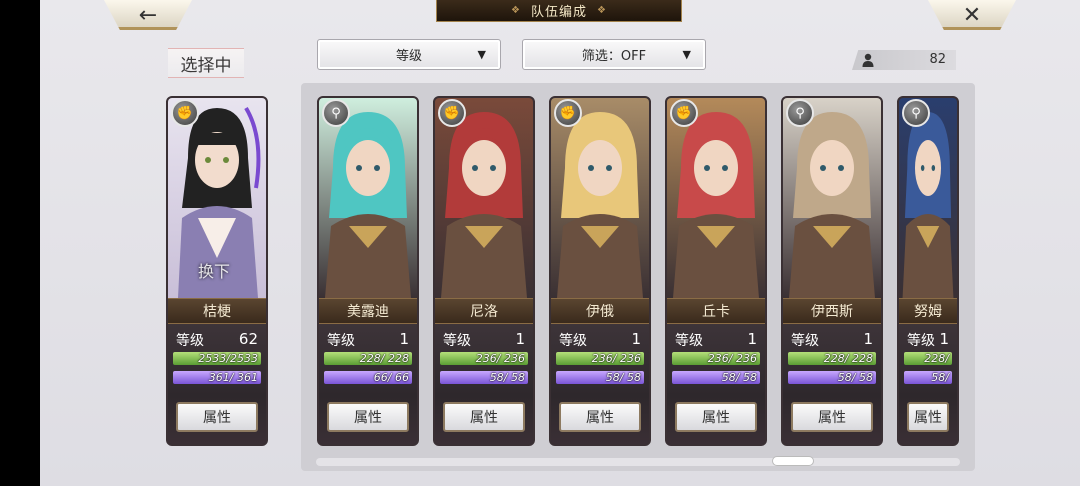 Image resolution: width=1080 pixels, height=486 pixels. What do you see at coordinates (716, 311) in the screenshot?
I see `unit-name: 丘卡` at bounding box center [716, 311].